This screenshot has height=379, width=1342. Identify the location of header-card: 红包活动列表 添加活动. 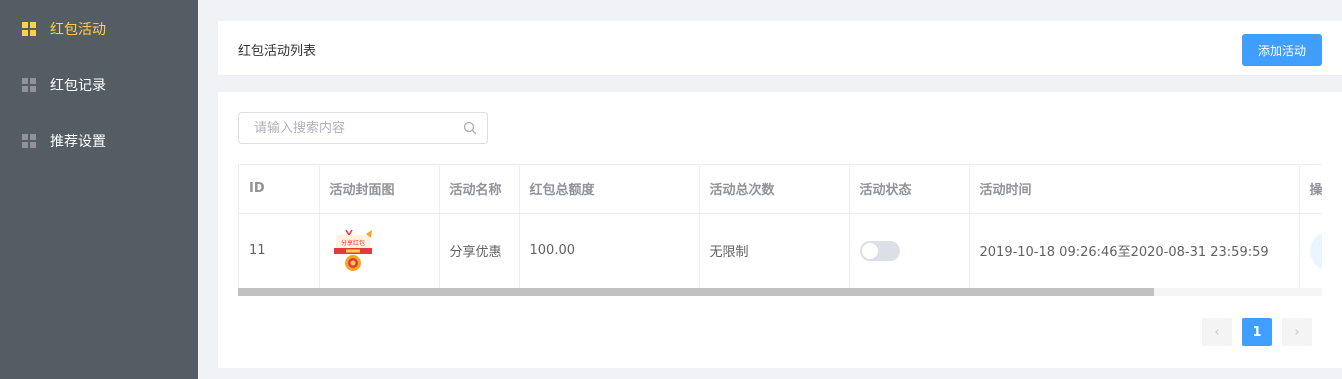
(780, 48).